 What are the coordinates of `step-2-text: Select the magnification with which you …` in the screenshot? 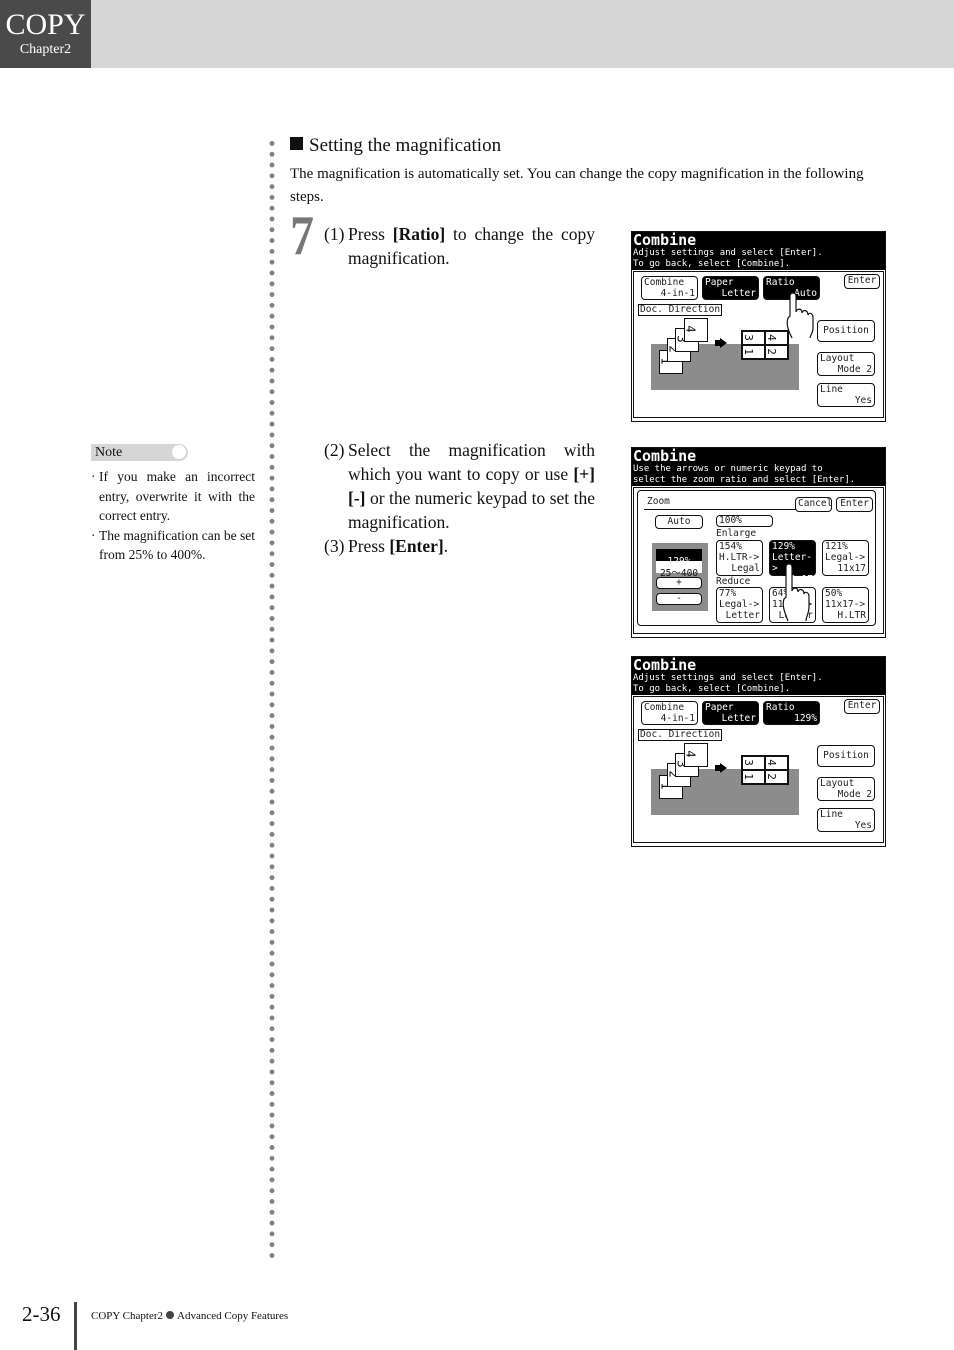 It's located at (471, 462).